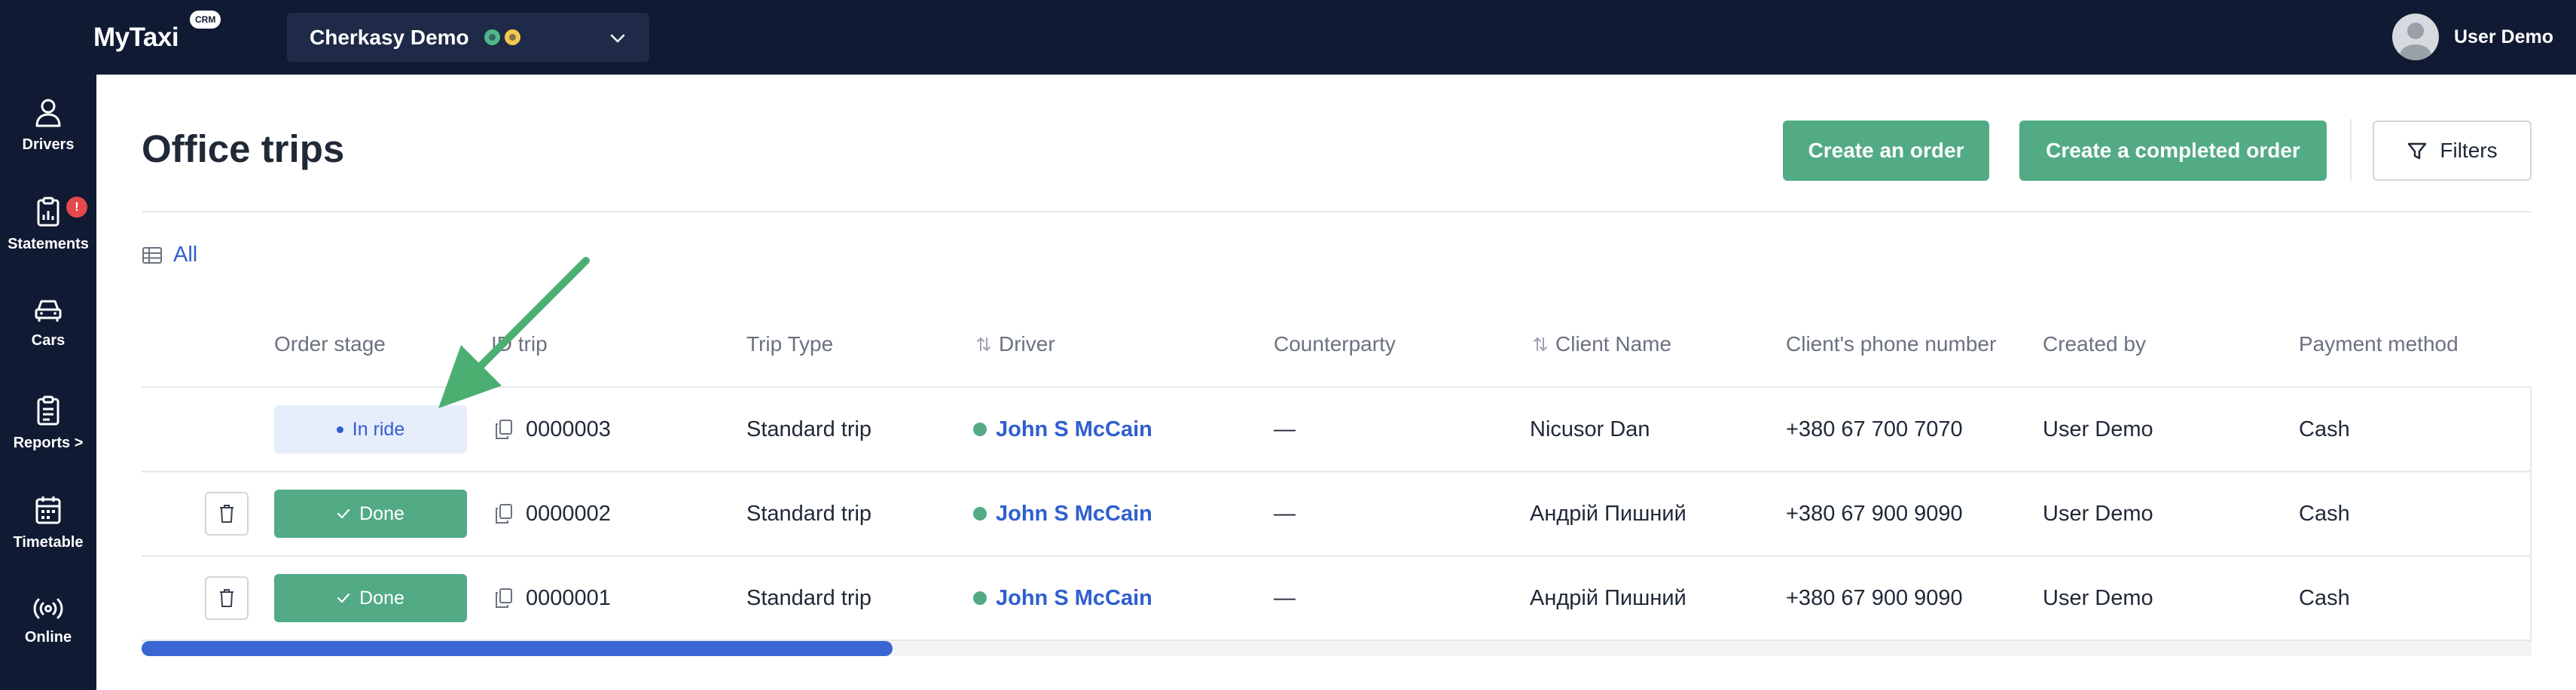  What do you see at coordinates (244, 148) in the screenshot?
I see `page-title: Office trips` at bounding box center [244, 148].